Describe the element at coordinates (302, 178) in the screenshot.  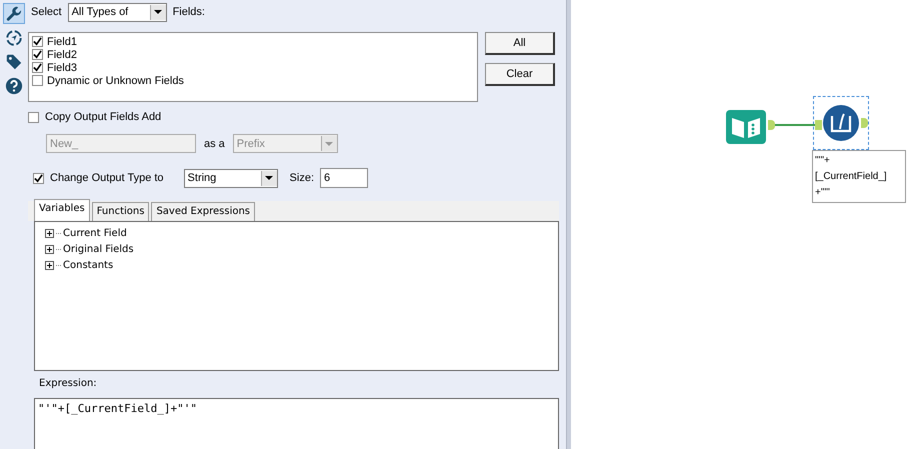
I see `size-label: Size:` at that location.